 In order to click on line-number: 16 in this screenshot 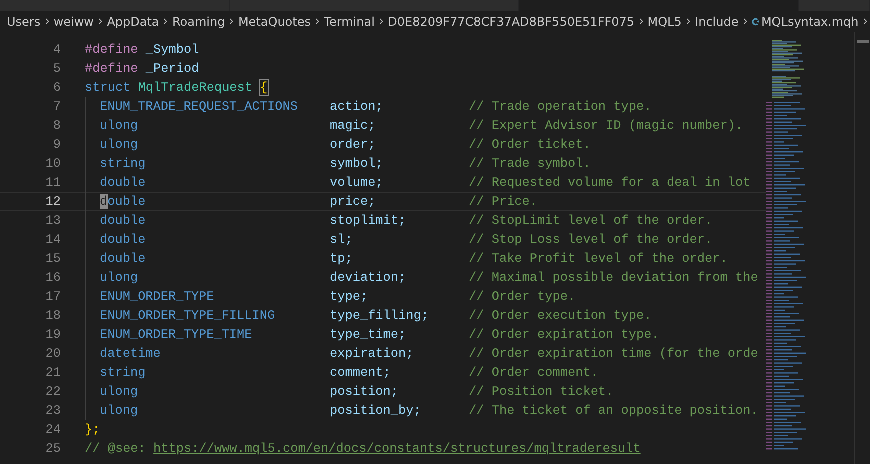, I will do `click(52, 277)`.